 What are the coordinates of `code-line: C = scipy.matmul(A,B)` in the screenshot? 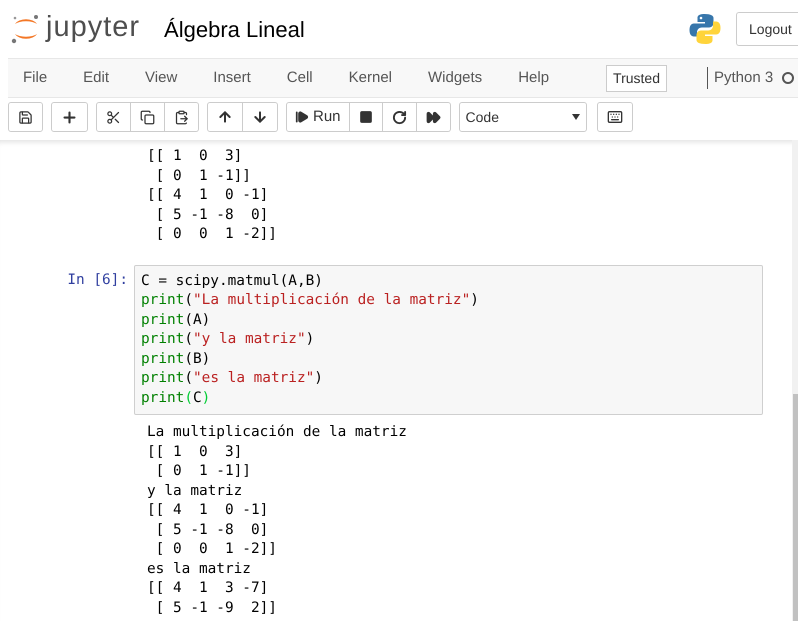 It's located at (232, 281).